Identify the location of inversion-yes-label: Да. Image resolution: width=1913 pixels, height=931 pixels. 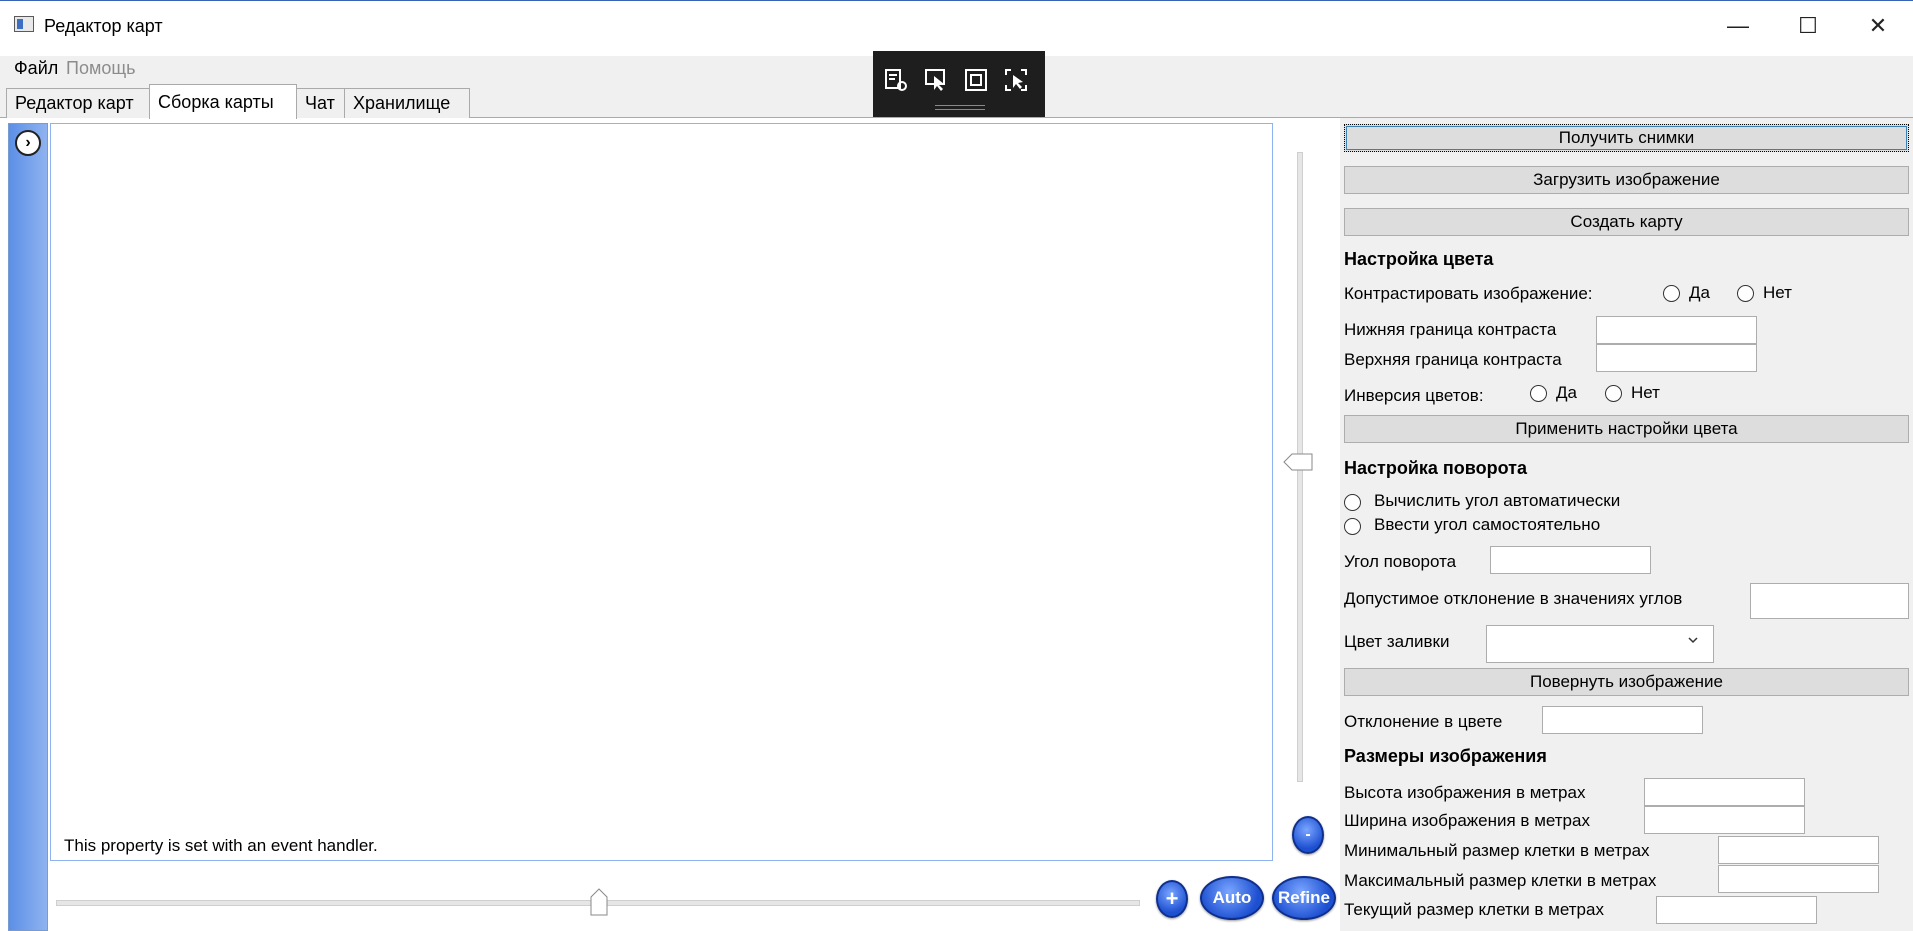
(1566, 392).